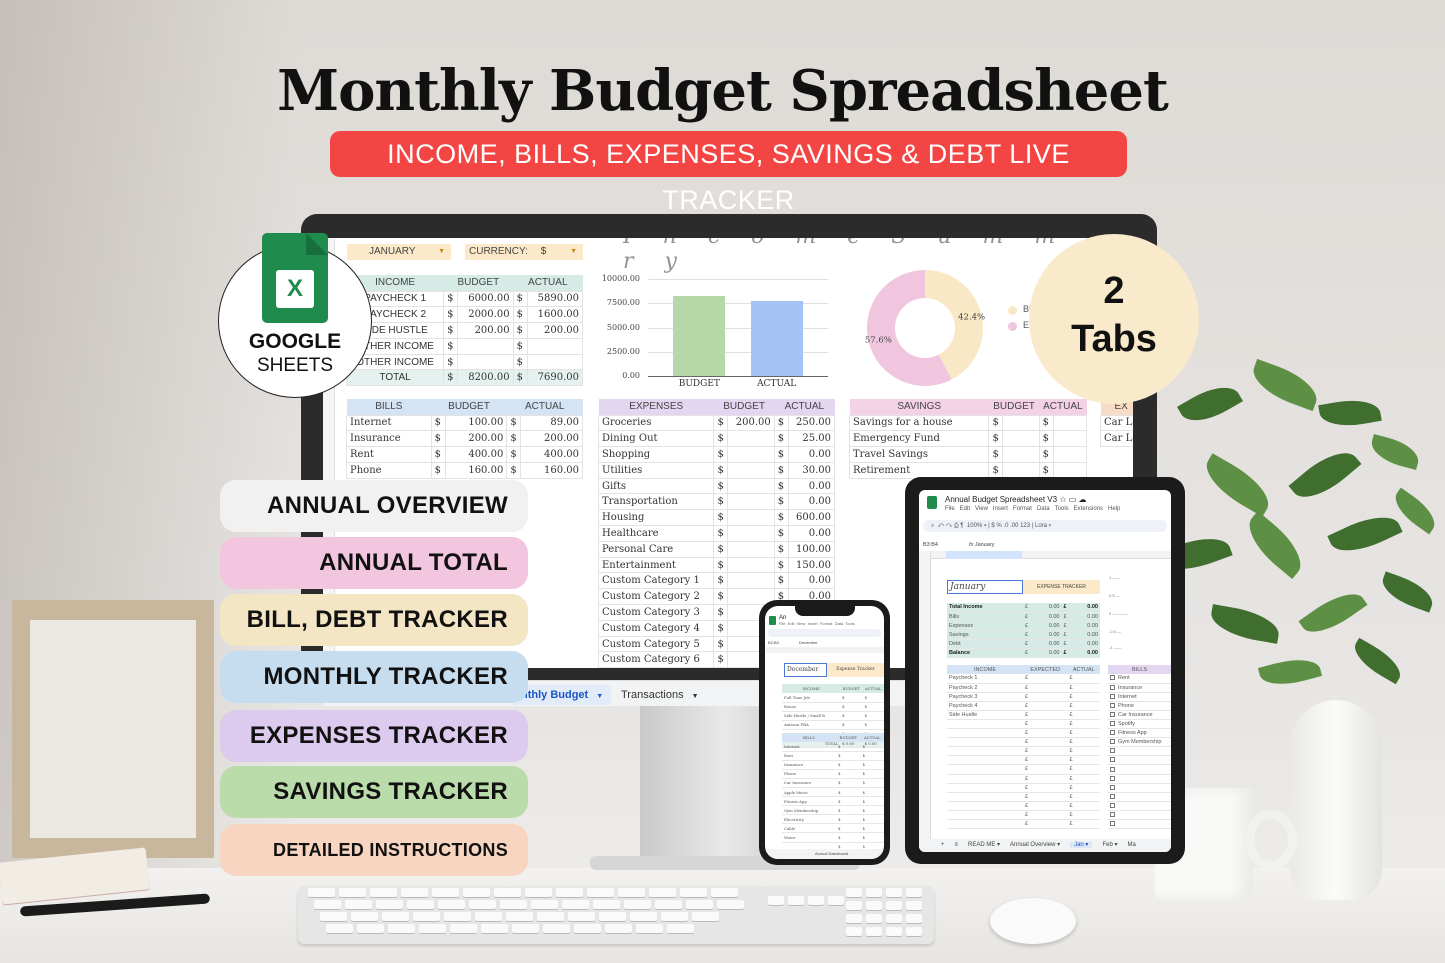 Image resolution: width=1445 pixels, height=963 pixels. I want to click on menu-format: Format, so click(1022, 509).